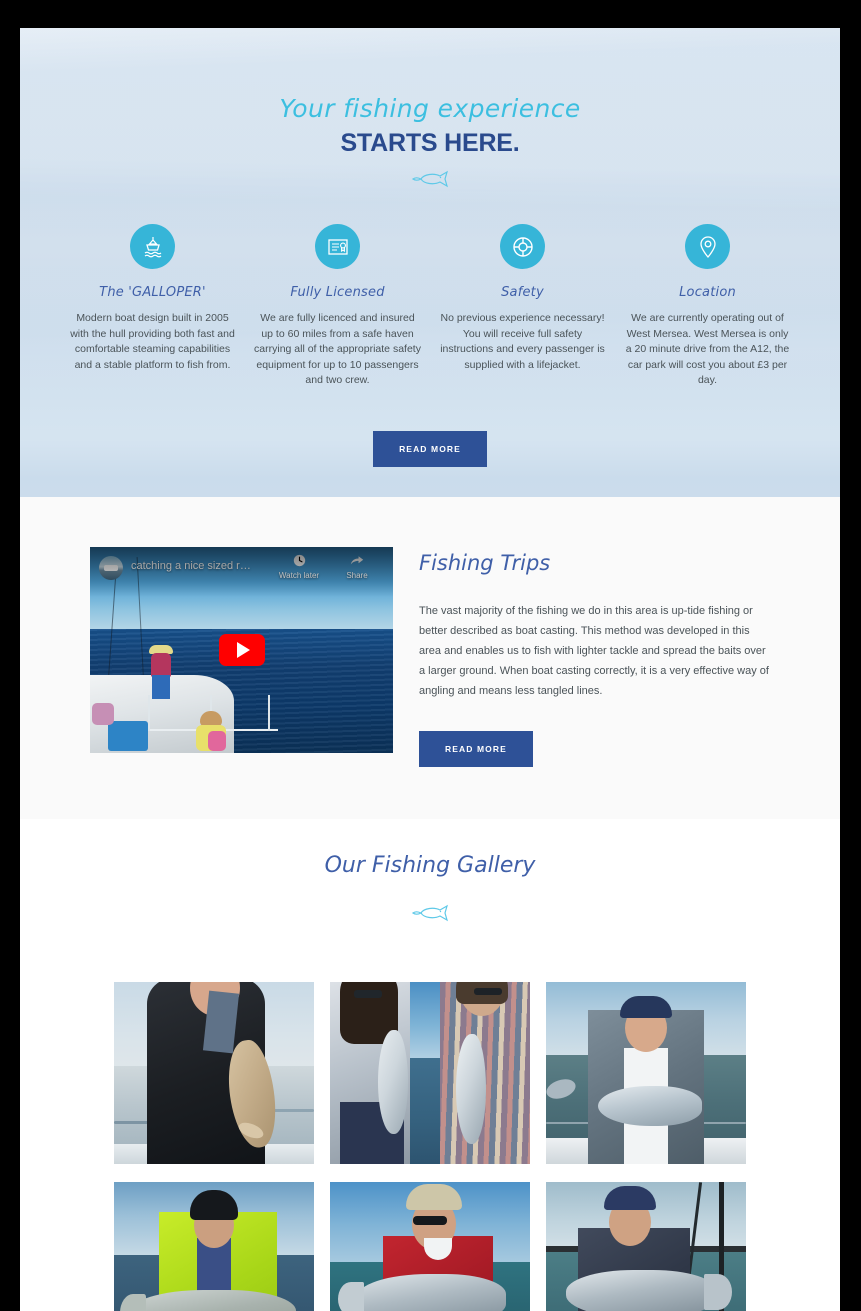 The image size is (861, 1311). What do you see at coordinates (476, 749) in the screenshot?
I see `trips-read-more-button: READ MORE` at bounding box center [476, 749].